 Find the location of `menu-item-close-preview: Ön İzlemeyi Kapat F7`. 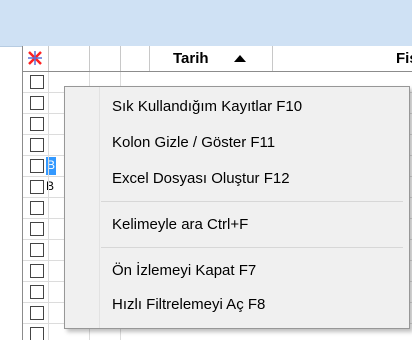

menu-item-close-preview: Ön İzlemeyi Kapat F7 is located at coordinates (184, 271).